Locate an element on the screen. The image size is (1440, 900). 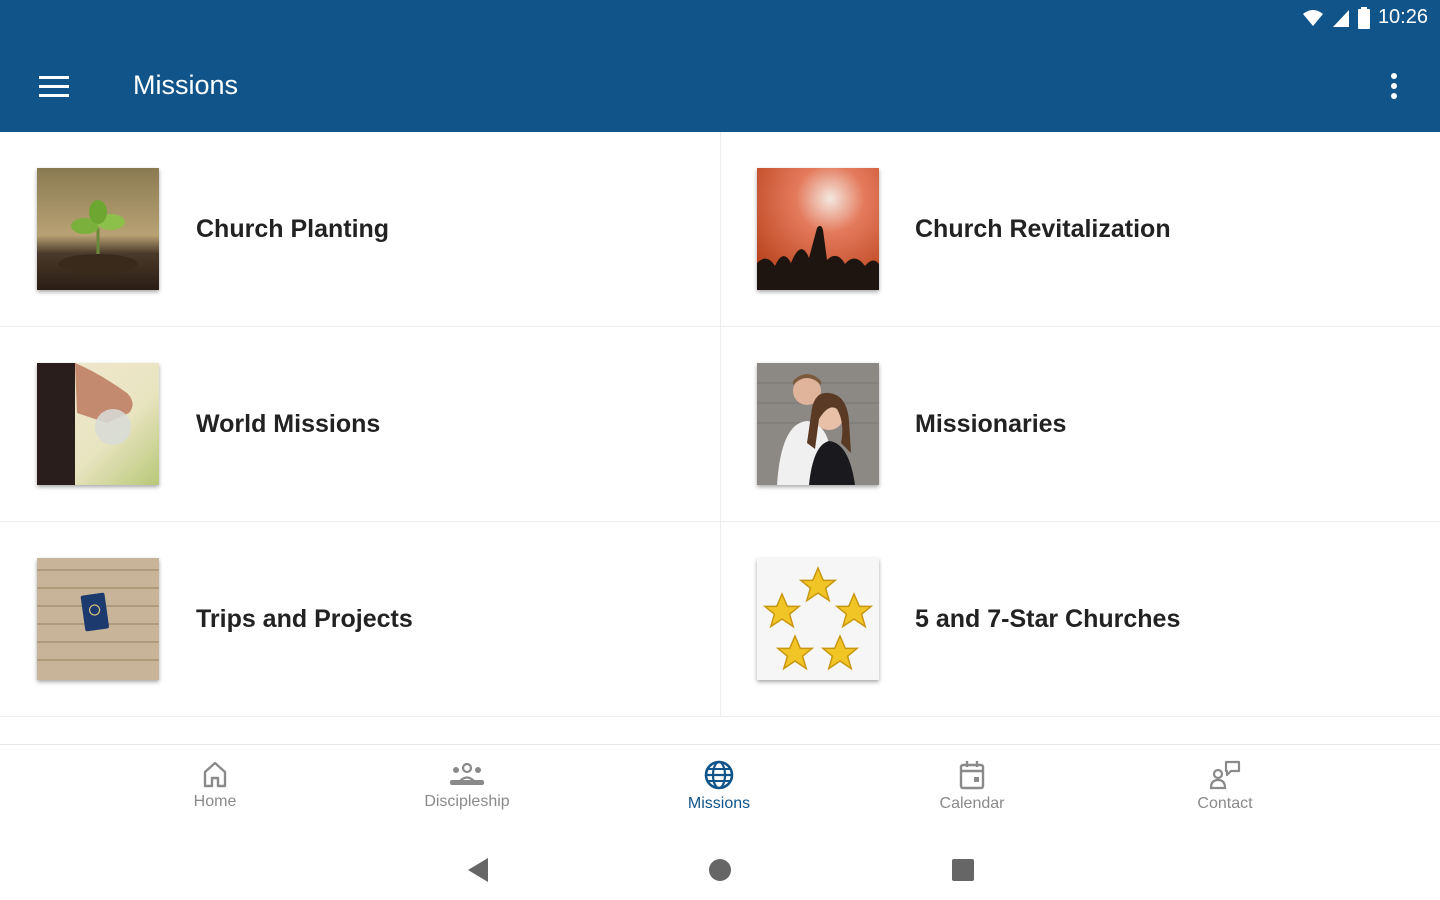
status-icons: 10:26 is located at coordinates (1365, 17).